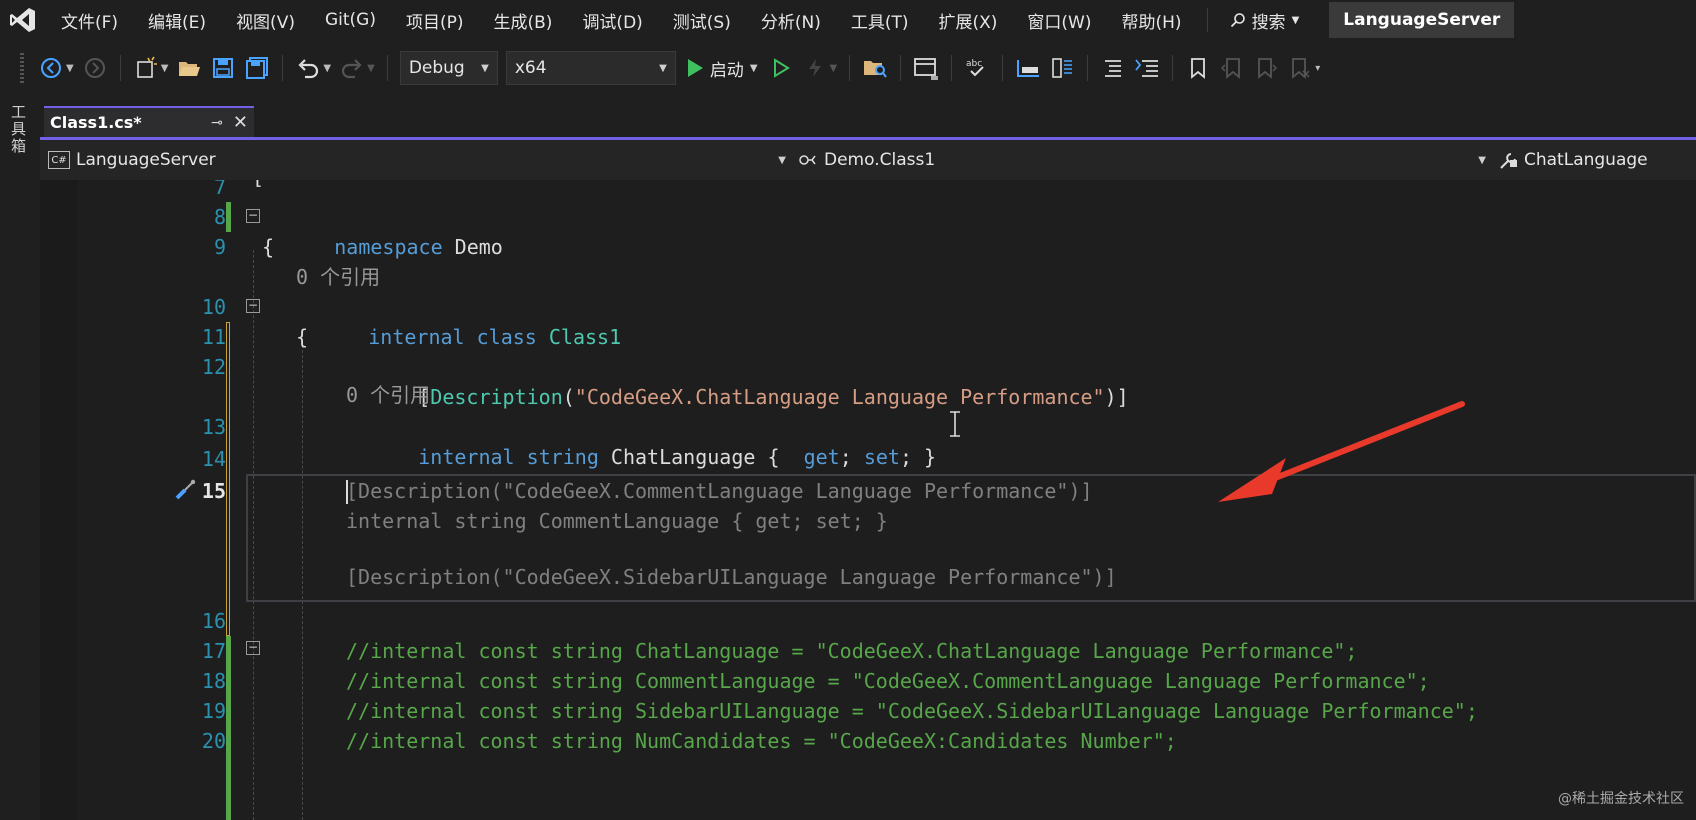 The image size is (1696, 820). What do you see at coordinates (1317, 68) in the screenshot?
I see `toolbar-overflow-icon: ▾` at bounding box center [1317, 68].